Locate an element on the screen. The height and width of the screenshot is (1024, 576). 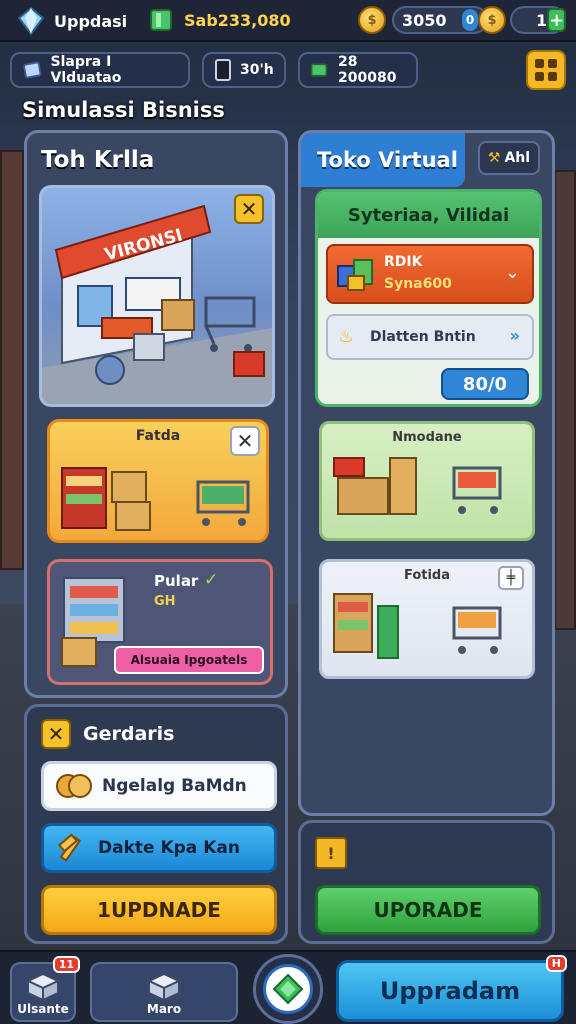
coins-value: 3050 is located at coordinates (424, 20).